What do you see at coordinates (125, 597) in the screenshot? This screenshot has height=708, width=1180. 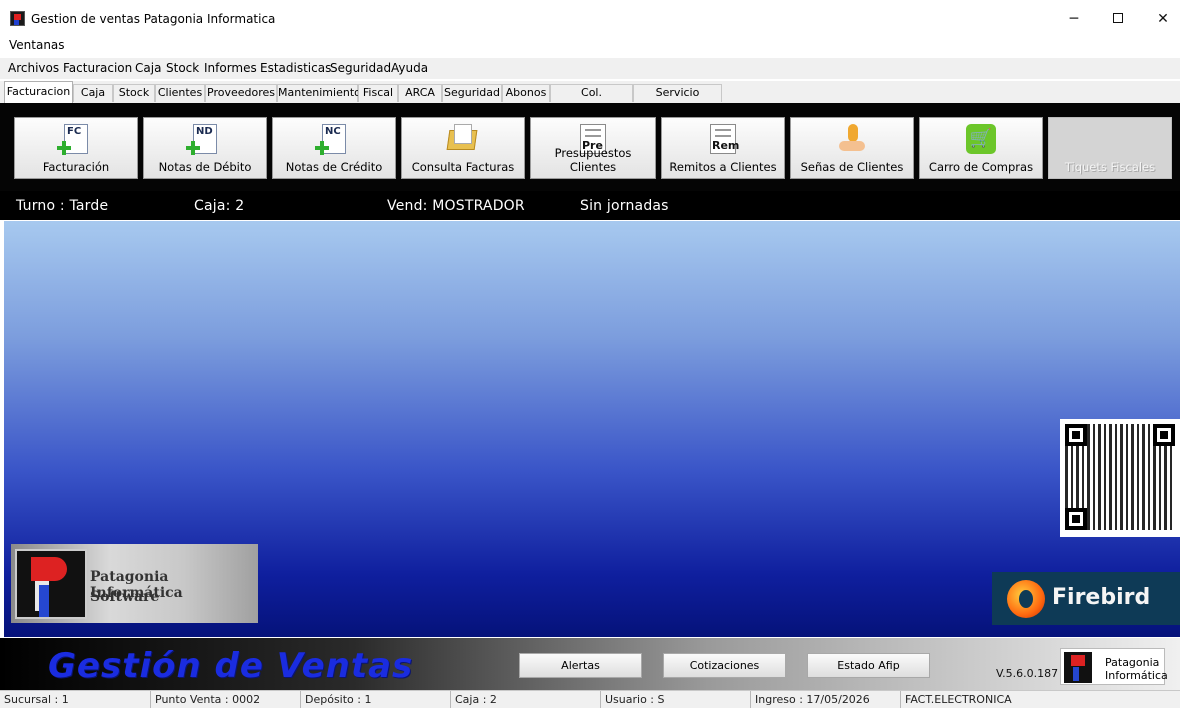 I see `logo-company-sub: Software` at bounding box center [125, 597].